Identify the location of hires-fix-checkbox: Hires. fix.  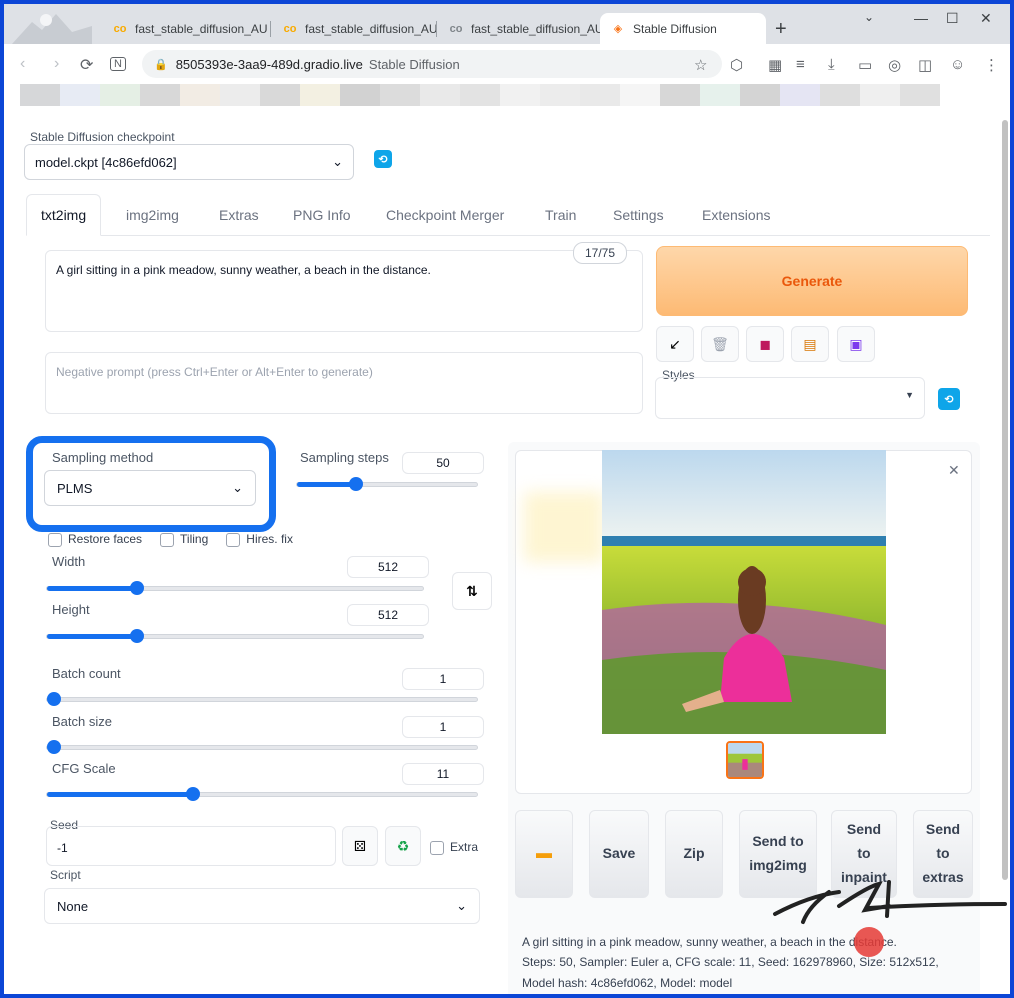
(259, 539).